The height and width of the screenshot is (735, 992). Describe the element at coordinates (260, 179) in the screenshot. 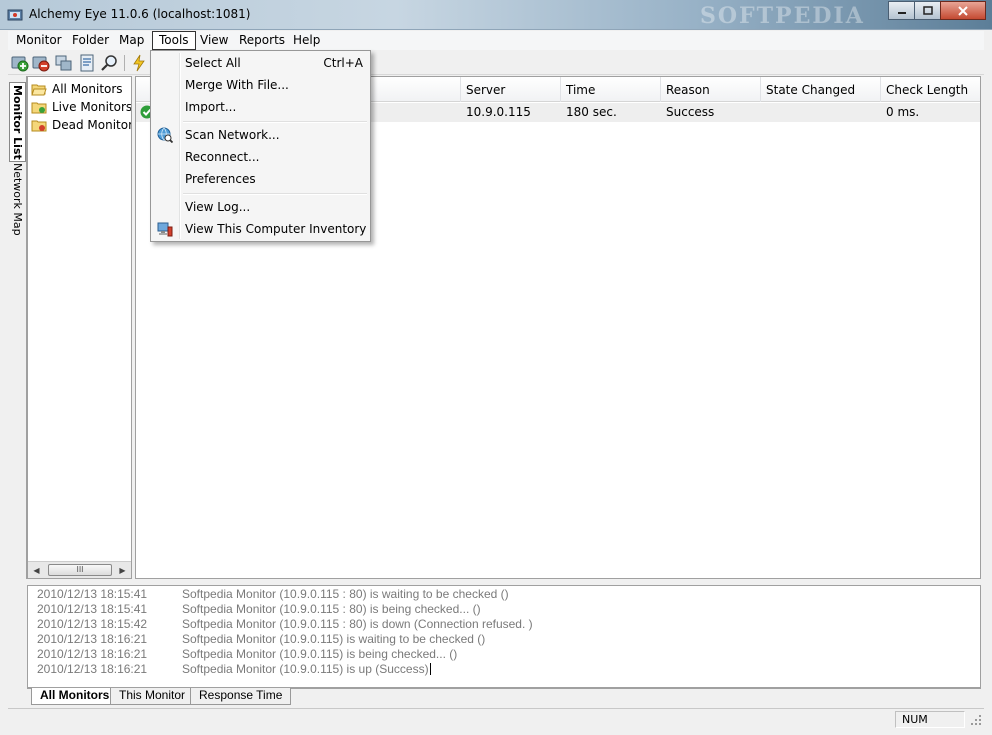

I see `menu-item-preferences: Preferences` at that location.